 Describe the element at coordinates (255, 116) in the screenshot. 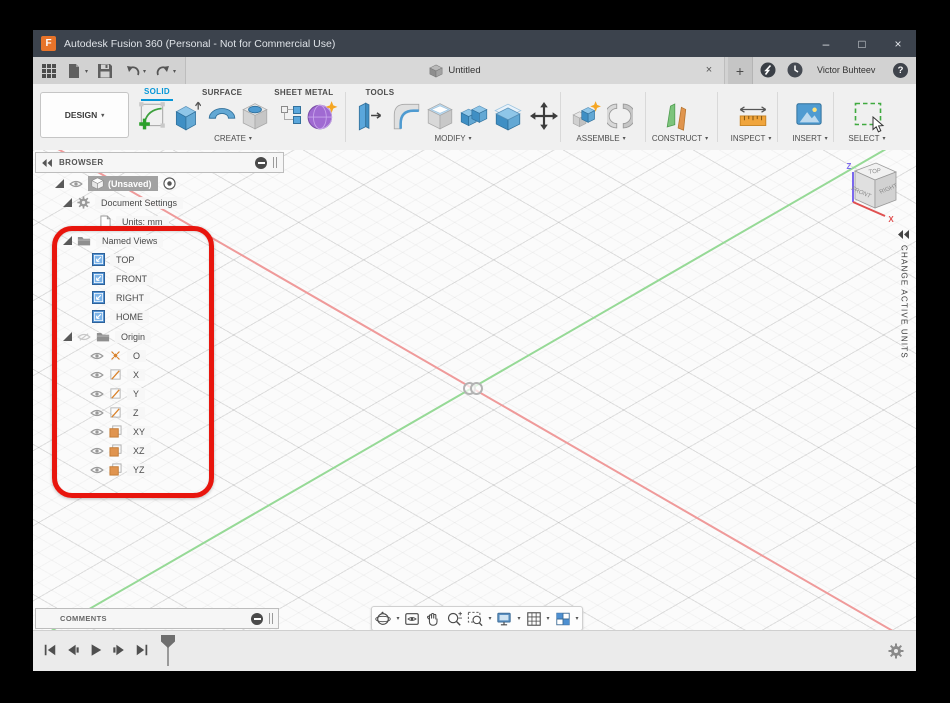

I see `hole-icon` at that location.